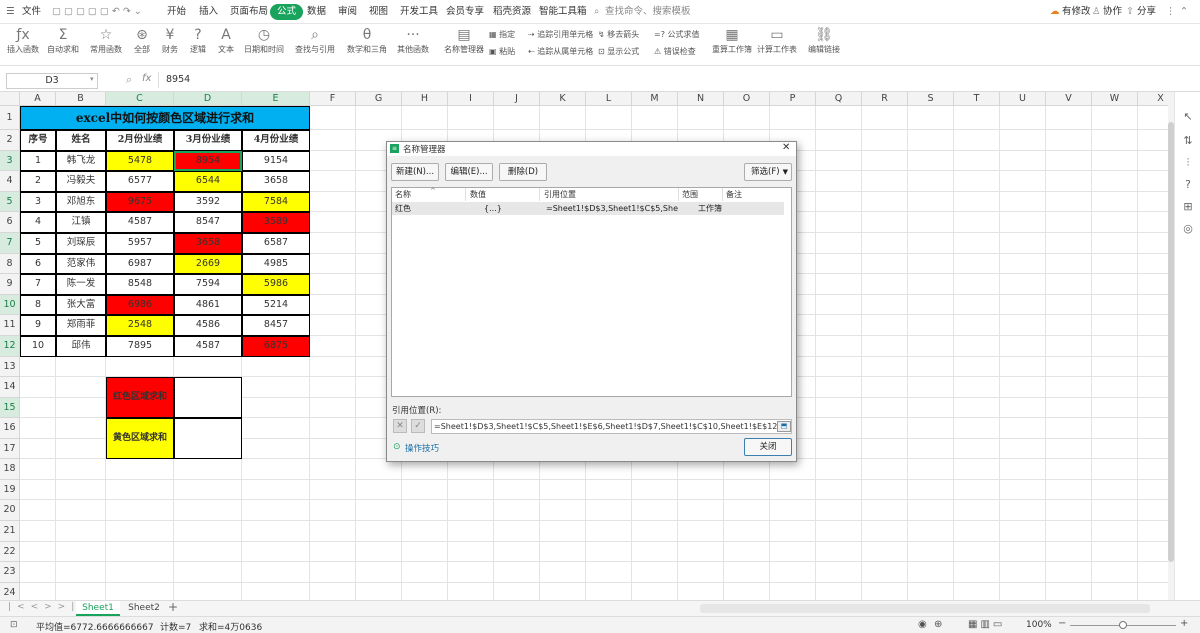 The width and height of the screenshot is (1200, 633). I want to click on tab-view: 视图, so click(378, 12).